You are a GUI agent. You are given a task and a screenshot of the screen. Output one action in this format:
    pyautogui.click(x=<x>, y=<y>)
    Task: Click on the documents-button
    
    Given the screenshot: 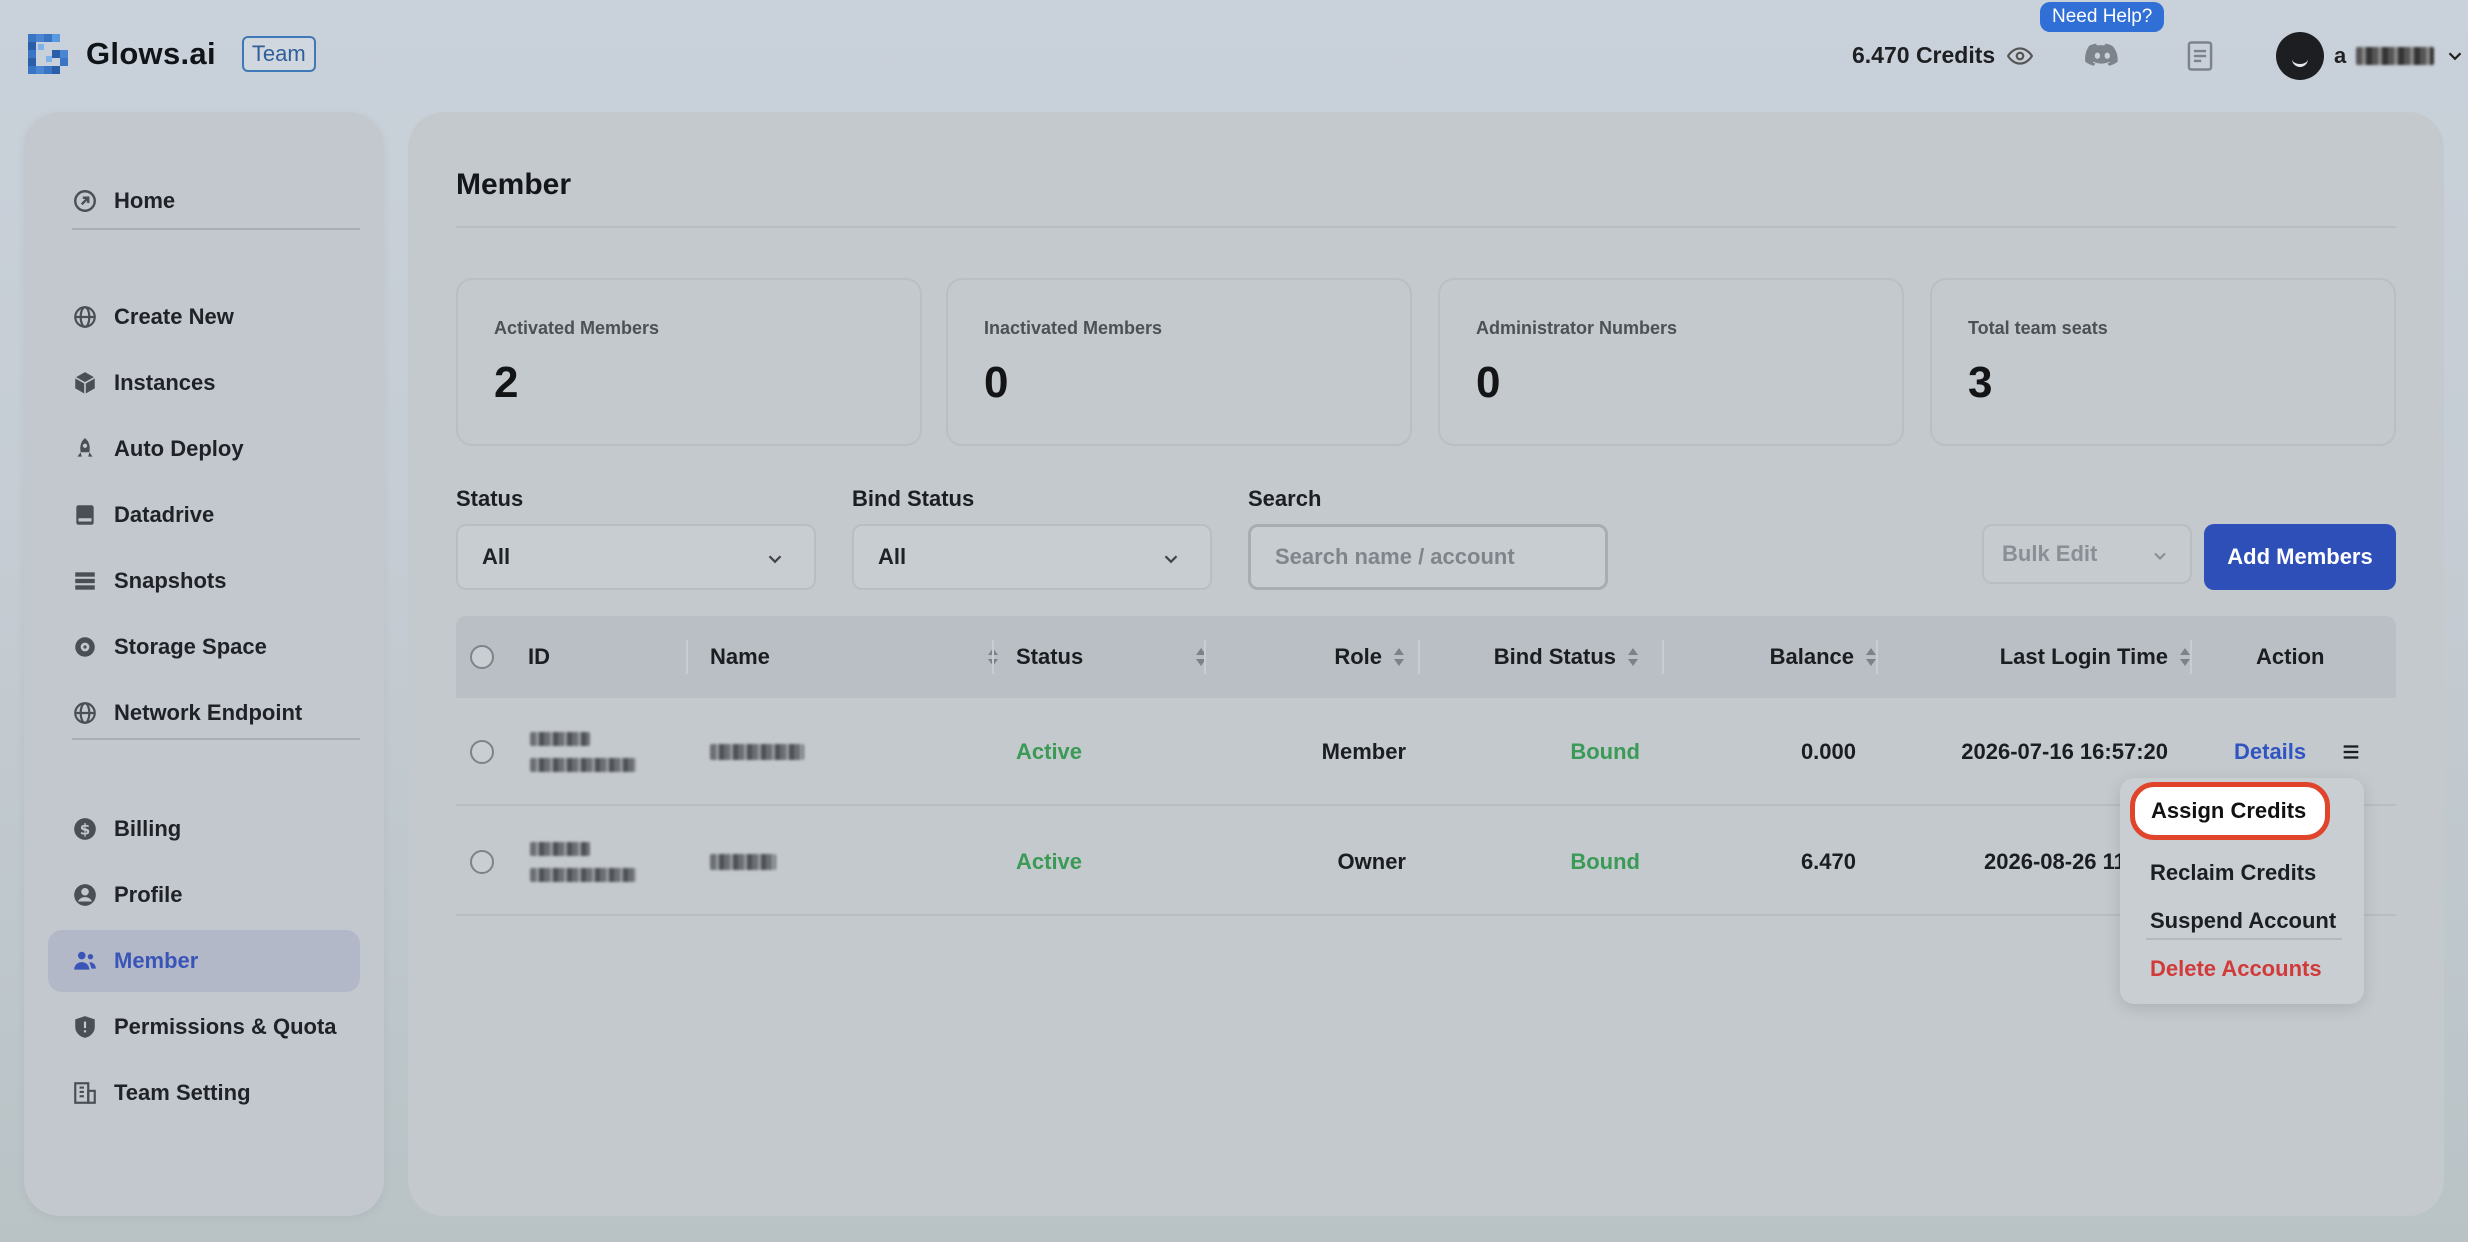 What is the action you would take?
    pyautogui.click(x=2200, y=56)
    